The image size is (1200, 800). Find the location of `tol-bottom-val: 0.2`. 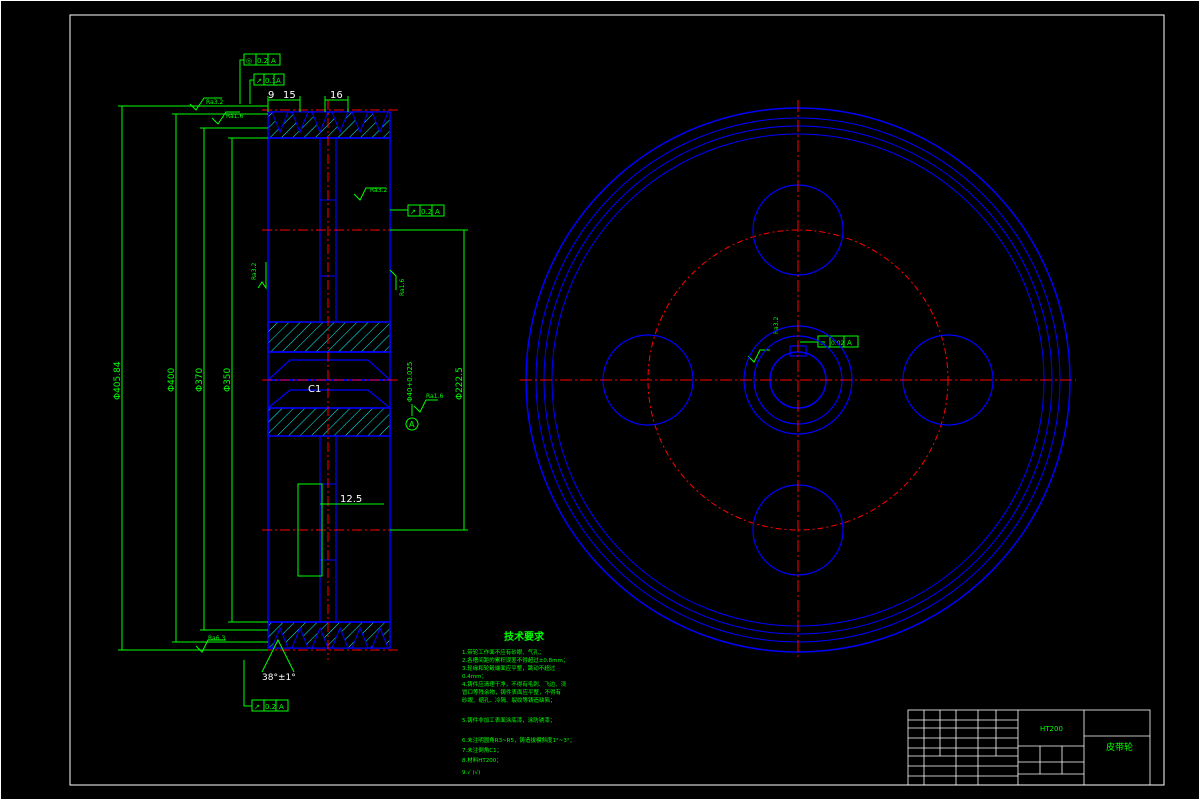

tol-bottom-val: 0.2 is located at coordinates (270, 707).